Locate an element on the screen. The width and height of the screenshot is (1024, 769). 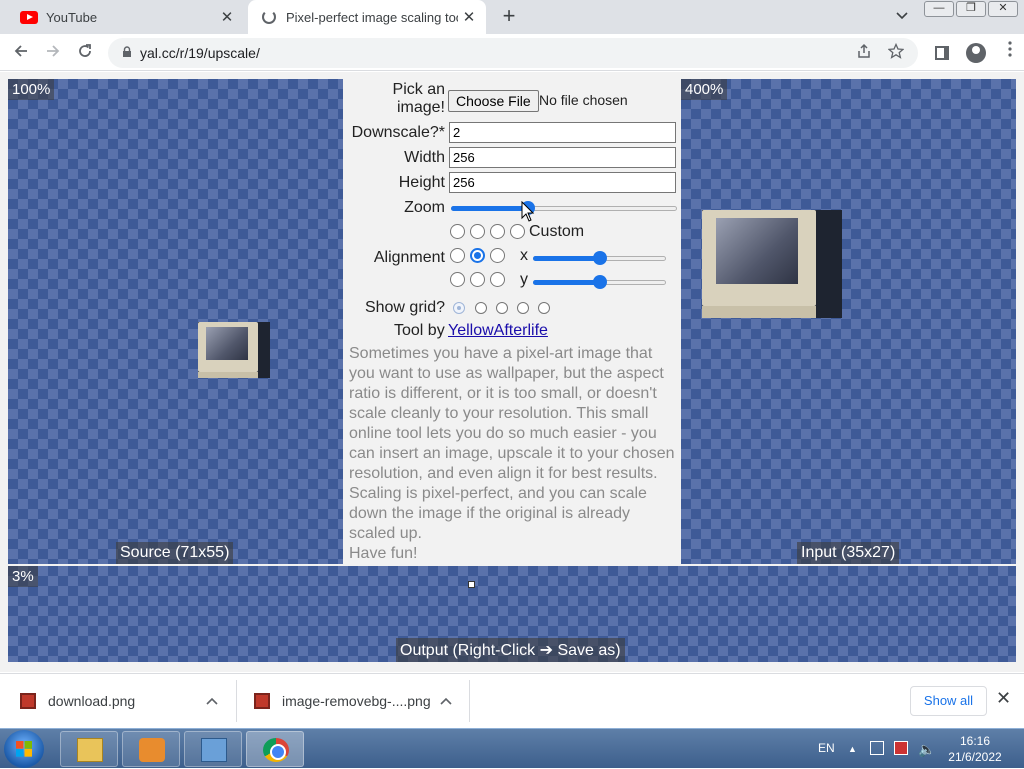
profile-avatar-icon is located at coordinates (976, 53).